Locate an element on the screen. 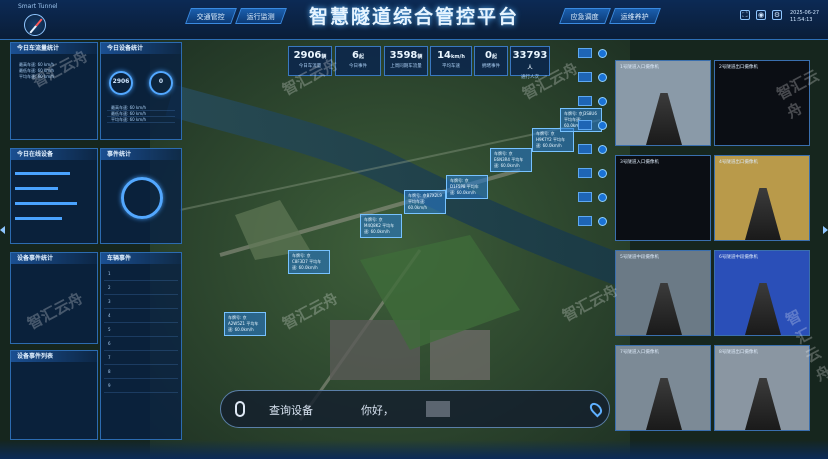 The width and height of the screenshot is (828, 459). compass-icon is located at coordinates (35, 25).